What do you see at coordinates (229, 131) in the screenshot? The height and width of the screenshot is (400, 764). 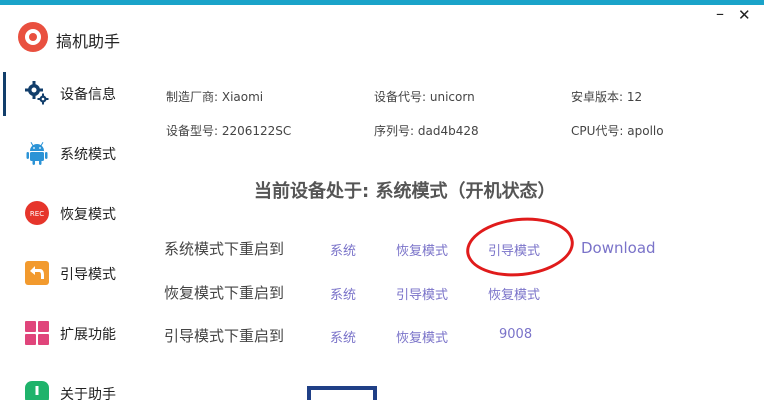 I see `device-model: 设备型号: 2206122SC` at bounding box center [229, 131].